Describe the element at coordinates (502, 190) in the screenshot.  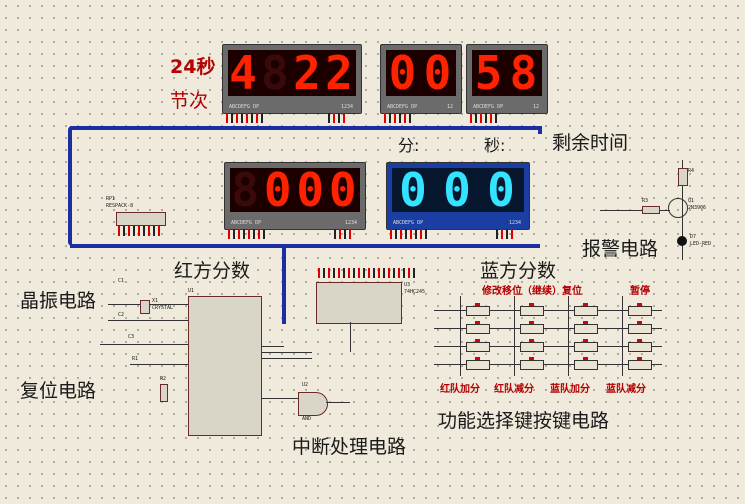
I see `blue-score-digit-3: 0` at that location.